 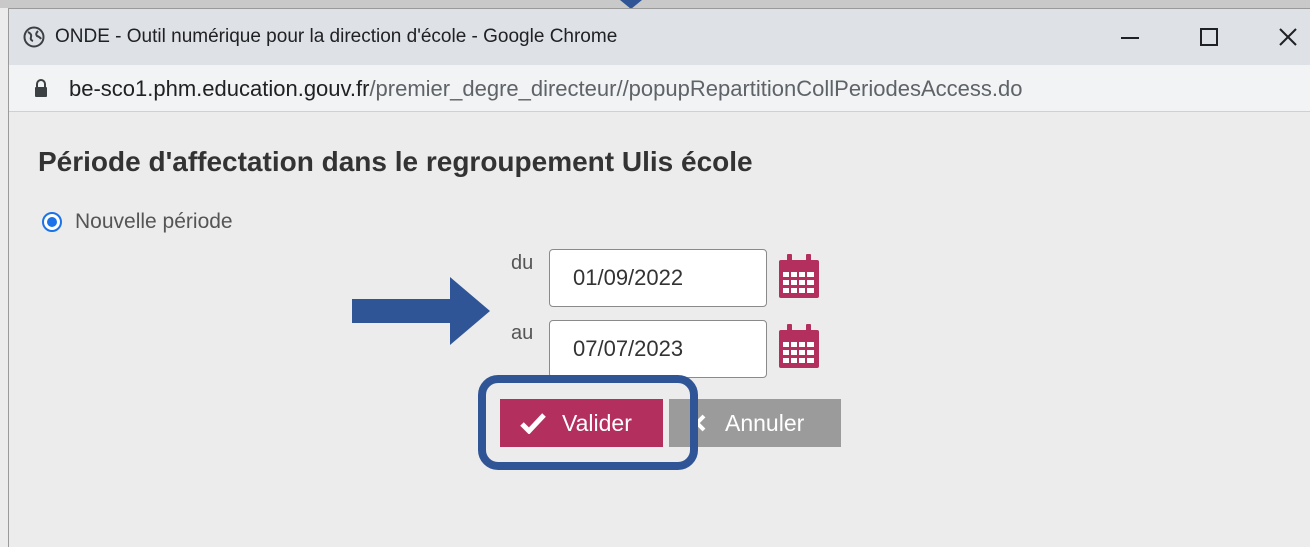 I want to click on url-domain: be-sco1.phm.education.gouv.fr, so click(x=219, y=88).